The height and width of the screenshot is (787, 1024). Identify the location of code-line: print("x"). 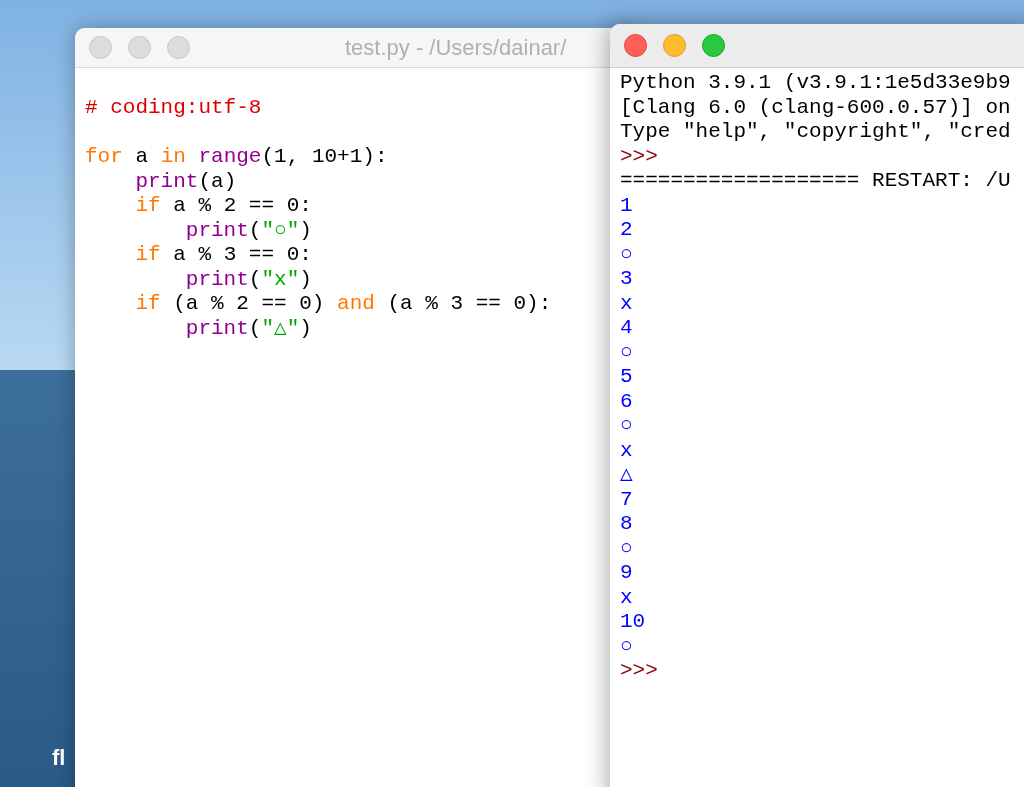
(248, 279).